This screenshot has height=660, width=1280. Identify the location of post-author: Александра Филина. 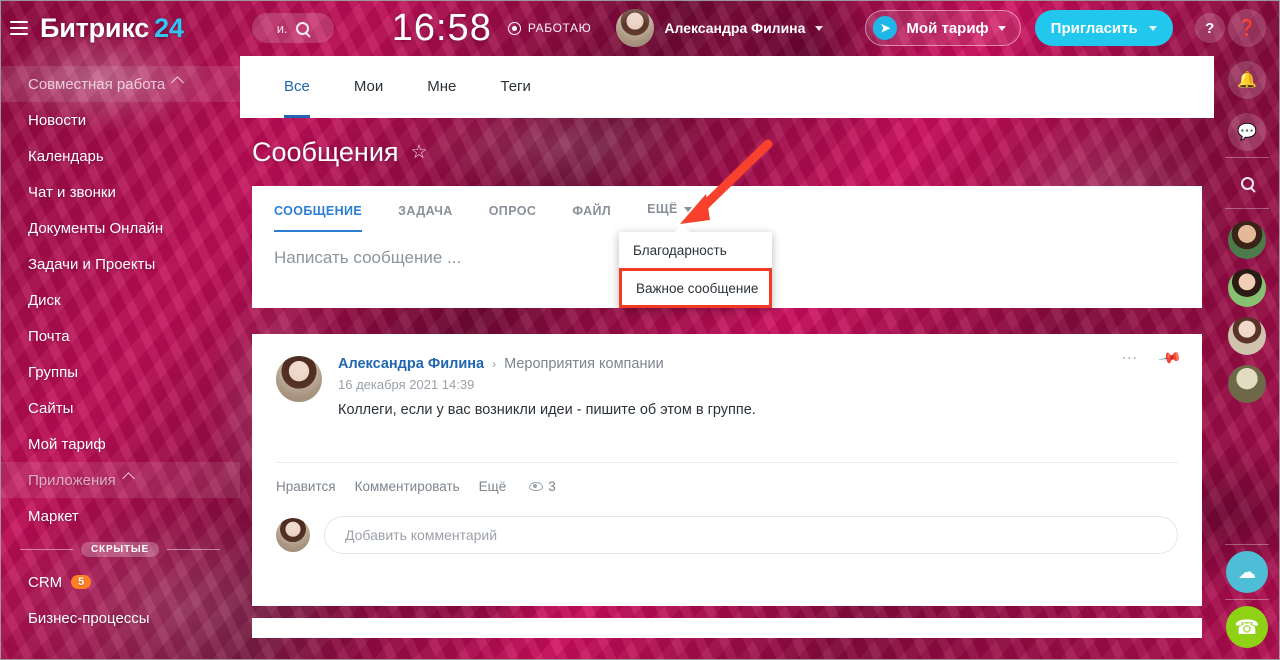
(411, 364).